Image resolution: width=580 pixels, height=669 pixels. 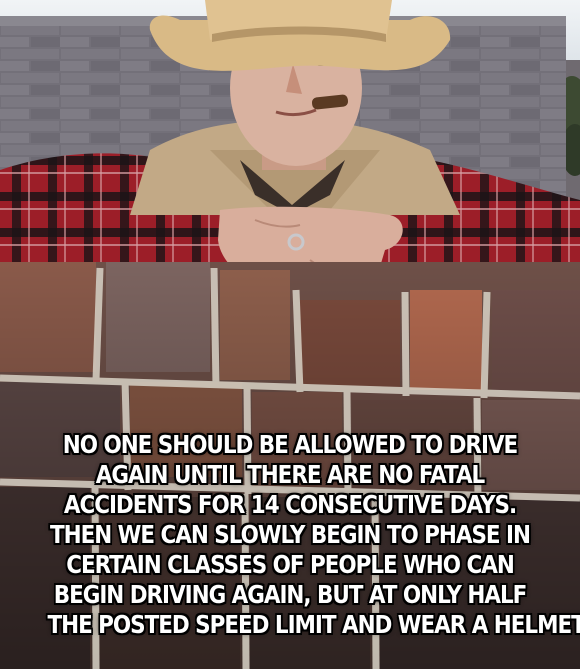 What do you see at coordinates (290, 474) in the screenshot?
I see `caption-line: AGAIN UNTIL THERE ARE NO FATAL` at bounding box center [290, 474].